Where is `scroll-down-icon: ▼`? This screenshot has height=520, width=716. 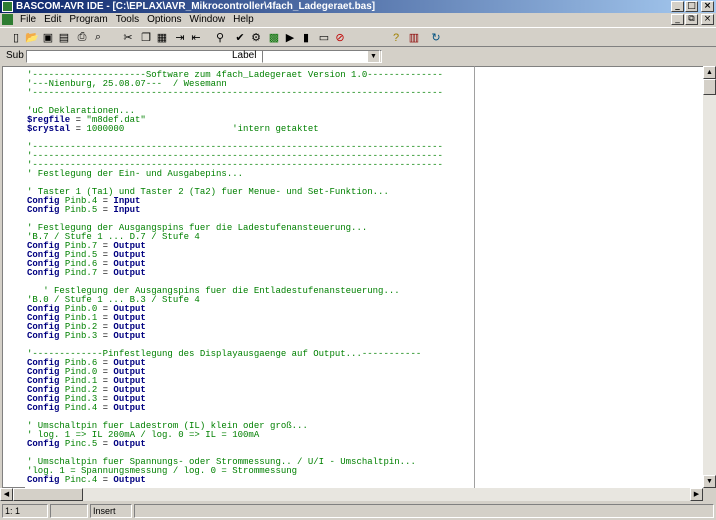
scroll-down-icon: ▼ is located at coordinates (709, 481).